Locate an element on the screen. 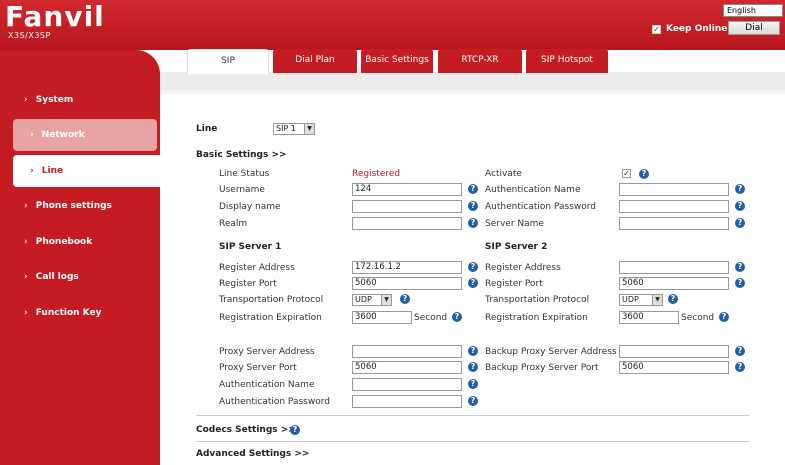 This screenshot has width=785, height=465. second-label: Second is located at coordinates (431, 318).